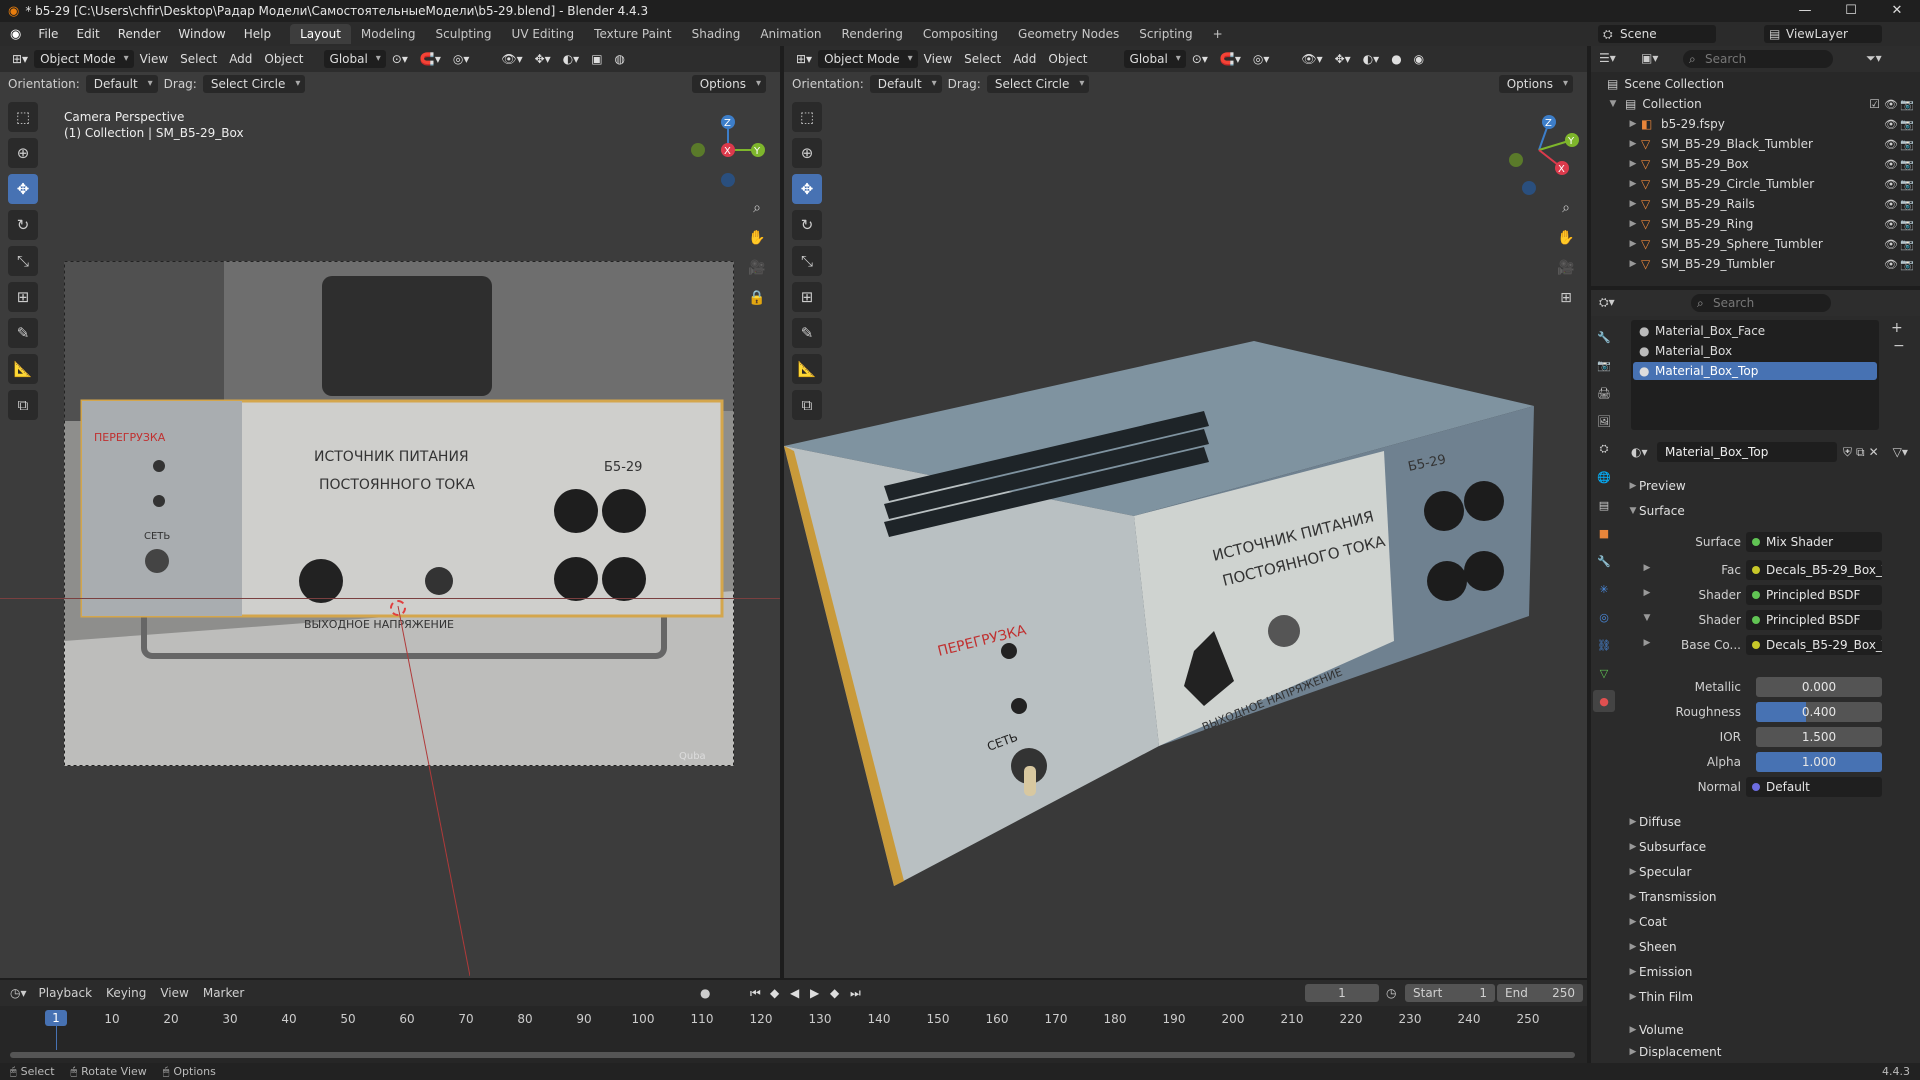 This screenshot has width=1920, height=1080. What do you see at coordinates (1814, 620) in the screenshot?
I see `node-input-field: Principled BSDF` at bounding box center [1814, 620].